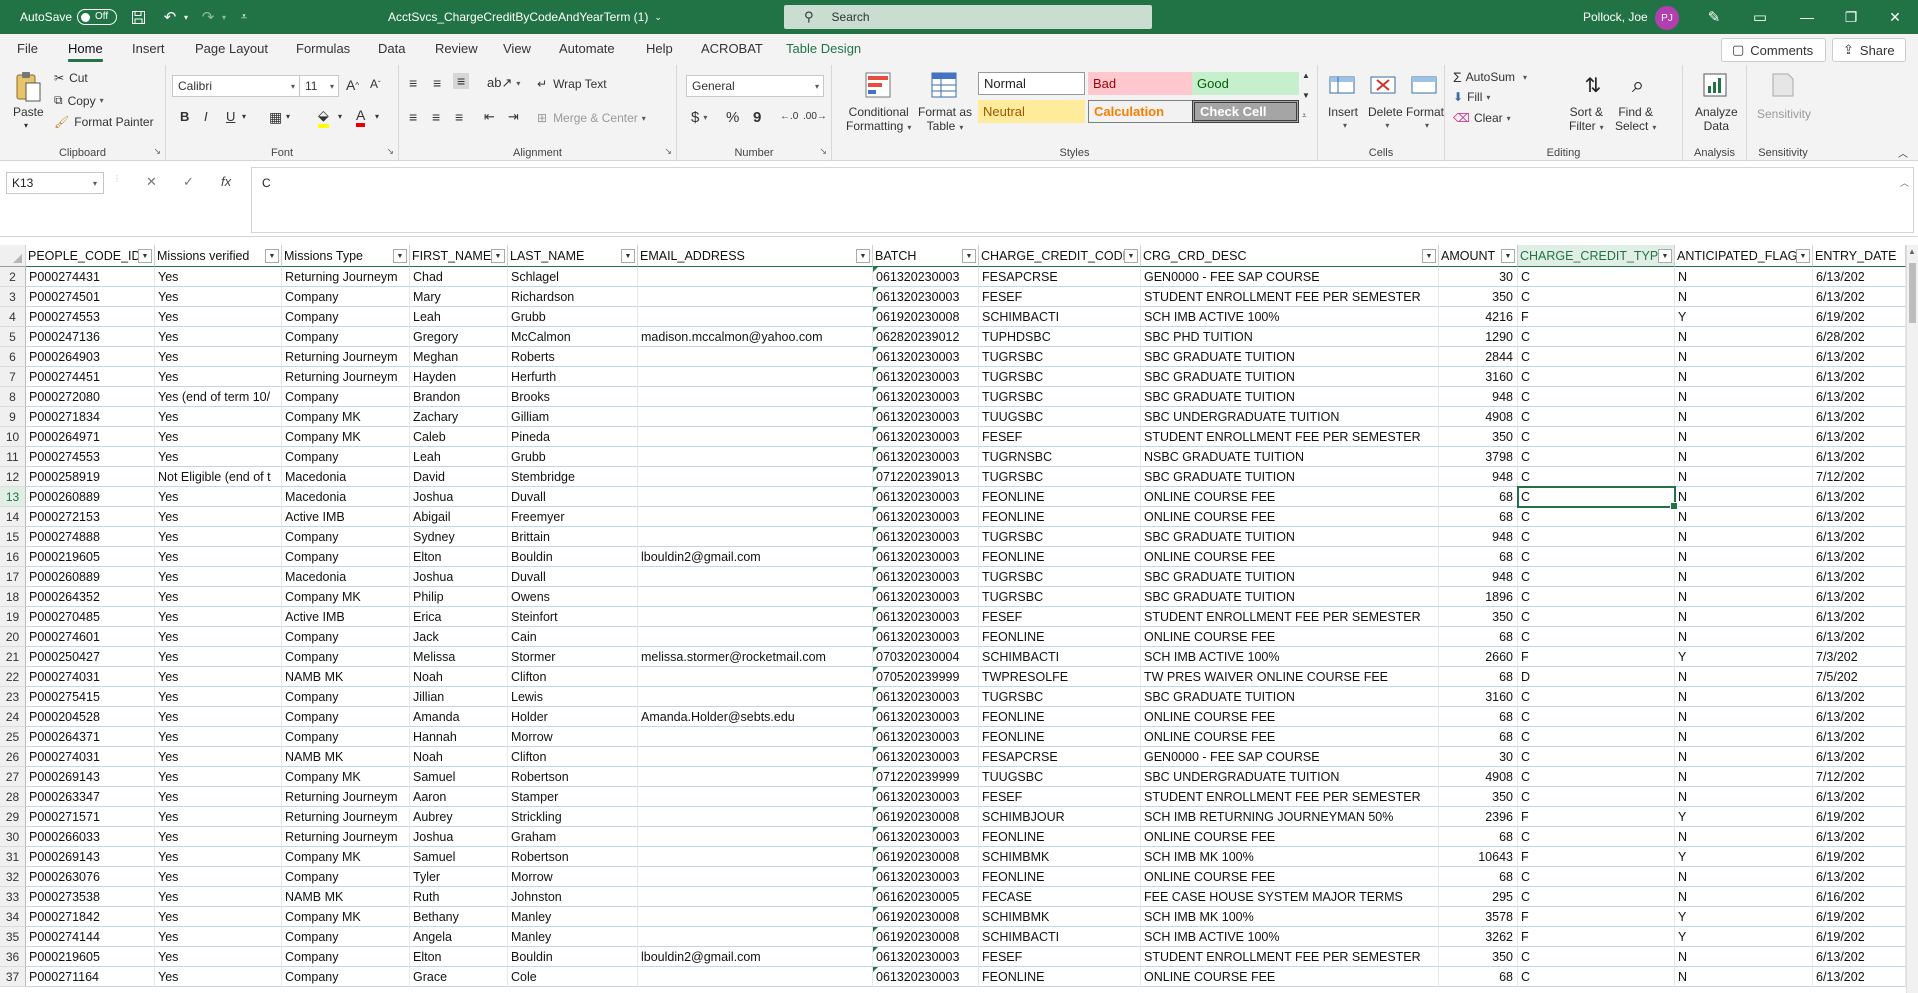  I want to click on cell-first-name: Sydney, so click(459, 537).